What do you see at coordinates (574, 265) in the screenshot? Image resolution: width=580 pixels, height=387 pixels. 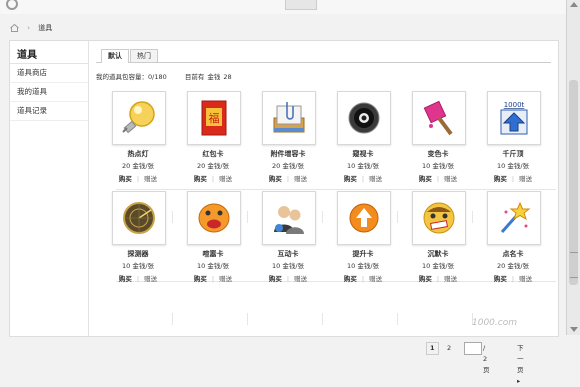 I see `grip-icon` at bounding box center [574, 265].